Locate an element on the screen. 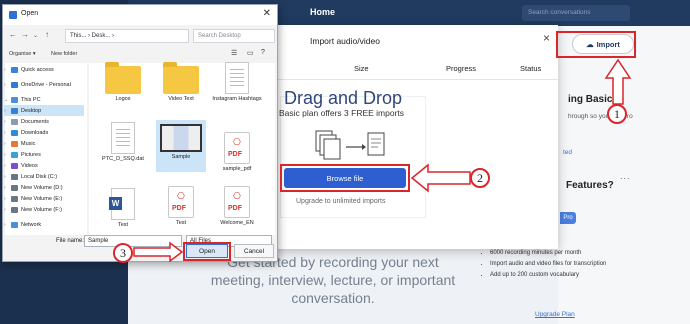 This screenshot has height=324, width=690. step-3-marker: 3 is located at coordinates (123, 253).